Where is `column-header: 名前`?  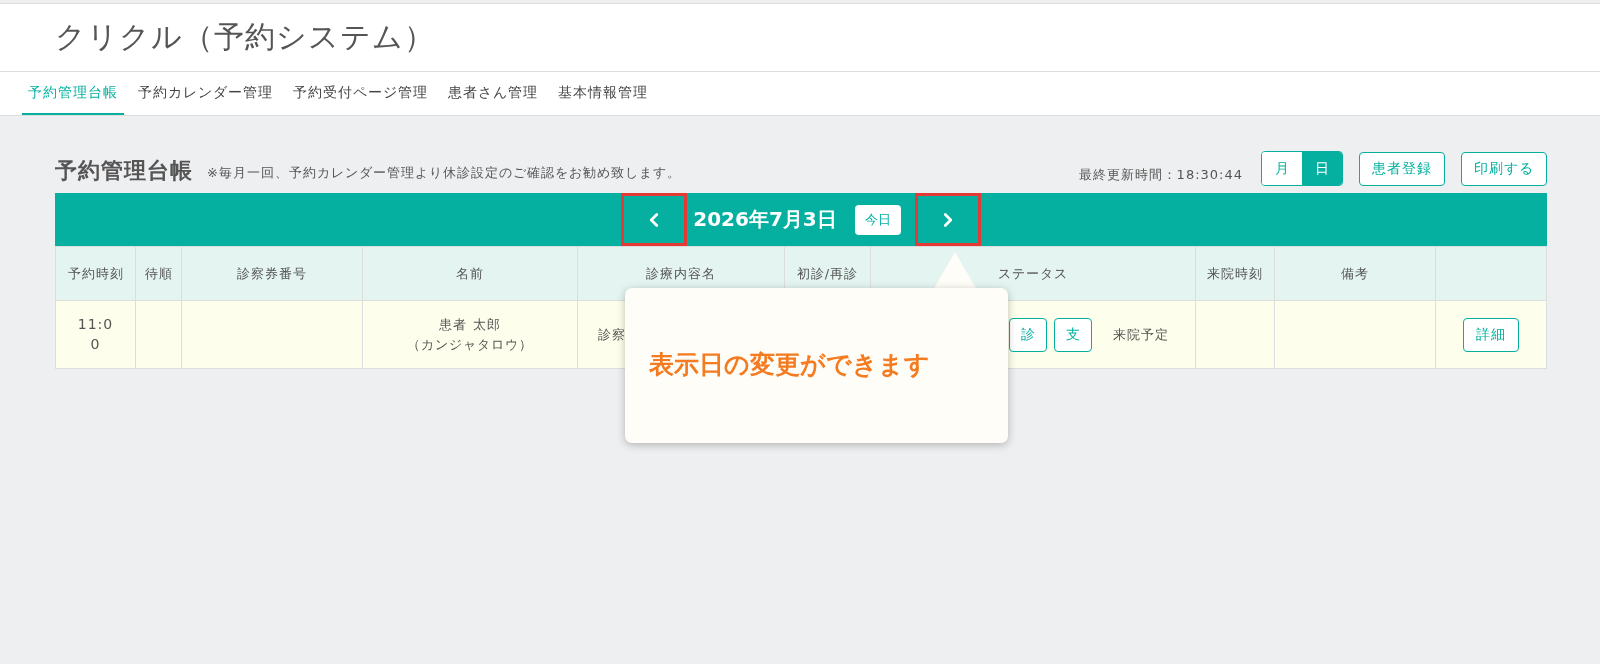
column-header: 名前 is located at coordinates (470, 273).